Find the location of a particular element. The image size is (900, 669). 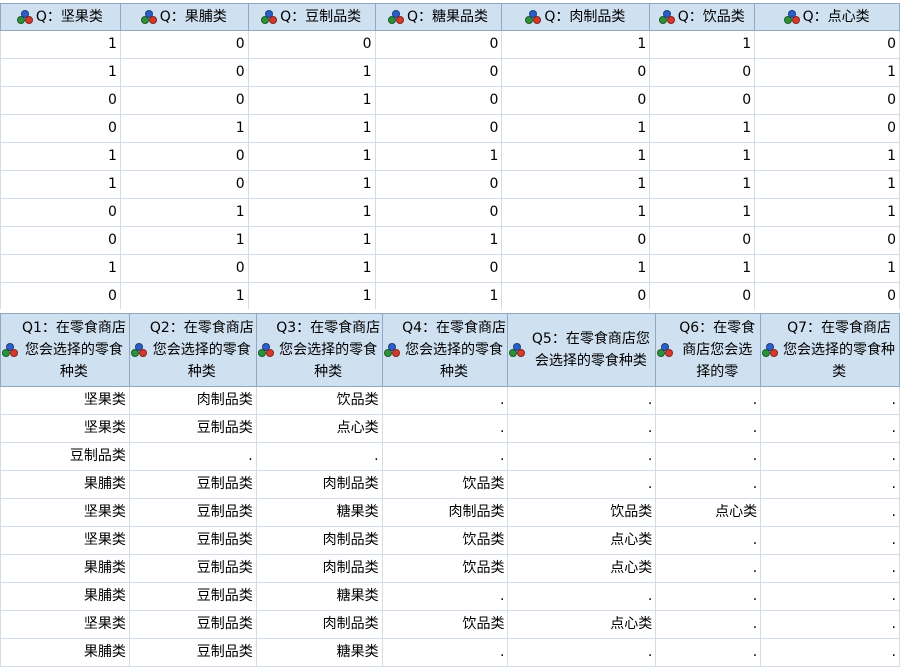

column-header-2: Q2：在零食商店您会选择的零食种类 is located at coordinates (192, 350).